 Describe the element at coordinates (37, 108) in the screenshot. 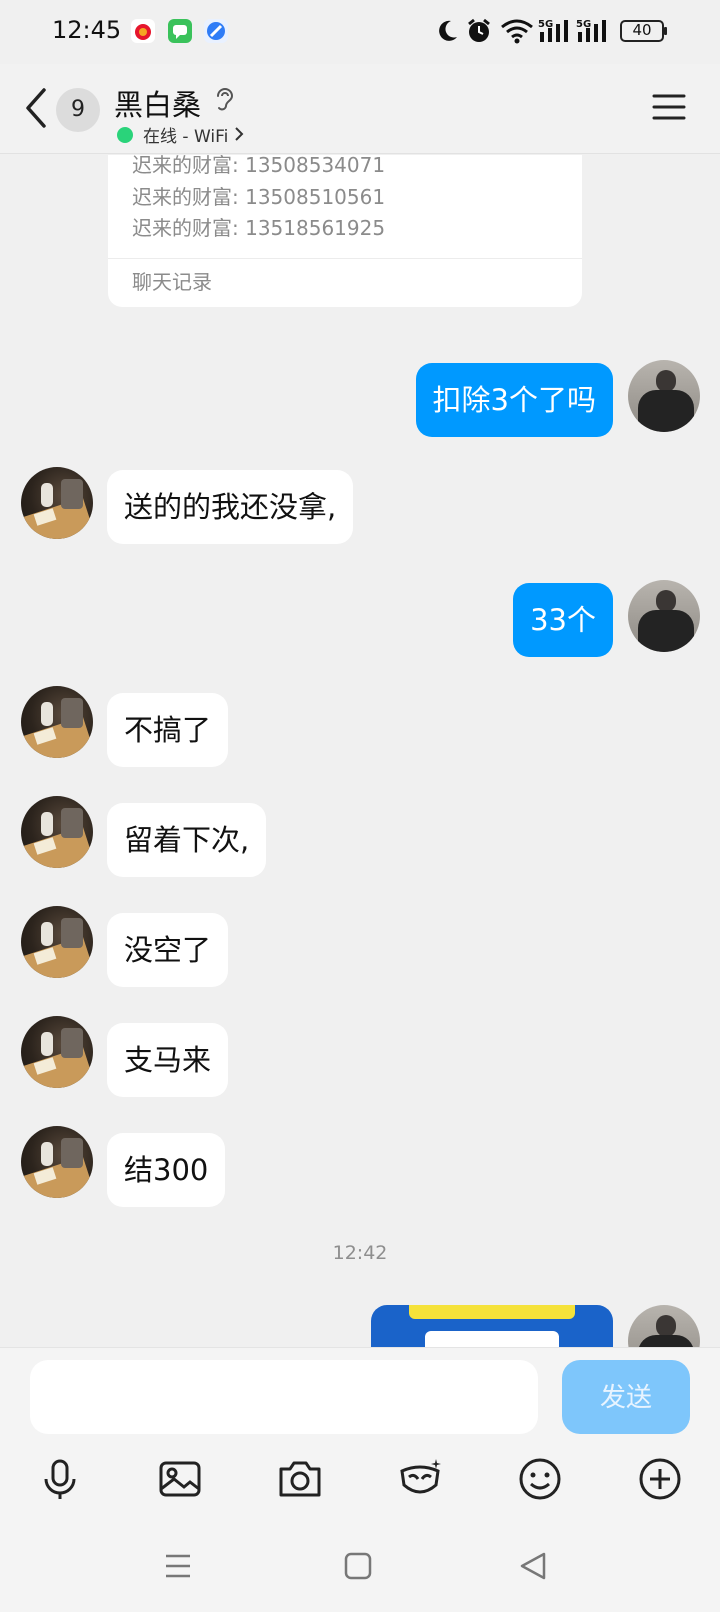

I see `back-button` at that location.